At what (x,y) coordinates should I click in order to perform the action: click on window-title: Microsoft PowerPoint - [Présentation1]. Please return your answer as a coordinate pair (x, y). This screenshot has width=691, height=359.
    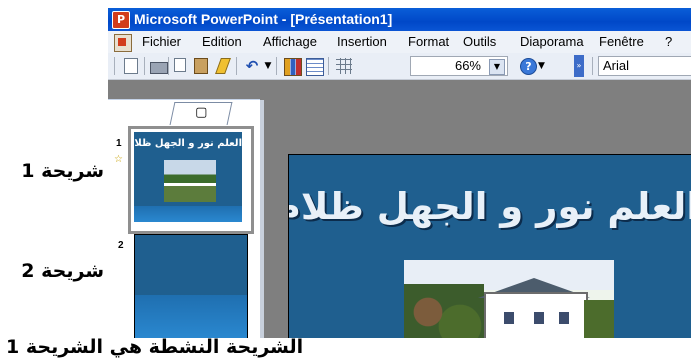
    Looking at the image, I should click on (263, 19).